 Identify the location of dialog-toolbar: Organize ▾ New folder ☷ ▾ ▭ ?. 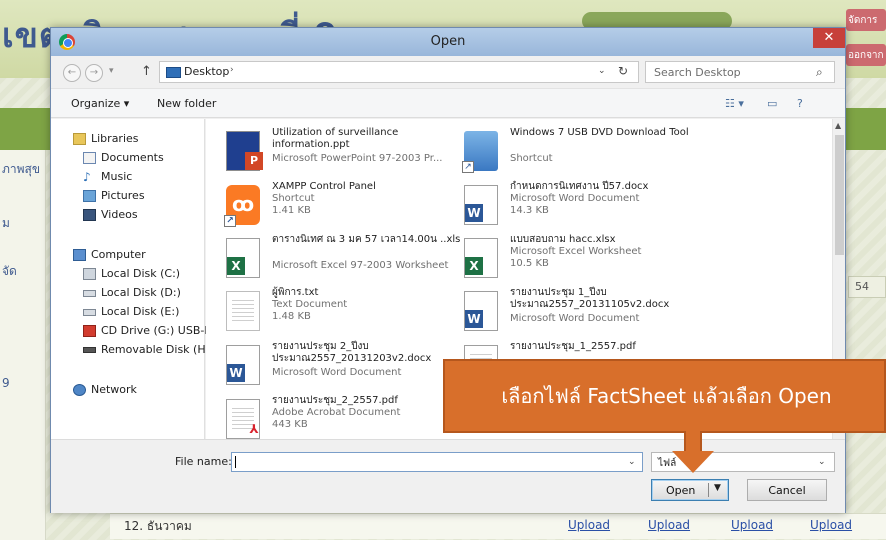
(448, 103).